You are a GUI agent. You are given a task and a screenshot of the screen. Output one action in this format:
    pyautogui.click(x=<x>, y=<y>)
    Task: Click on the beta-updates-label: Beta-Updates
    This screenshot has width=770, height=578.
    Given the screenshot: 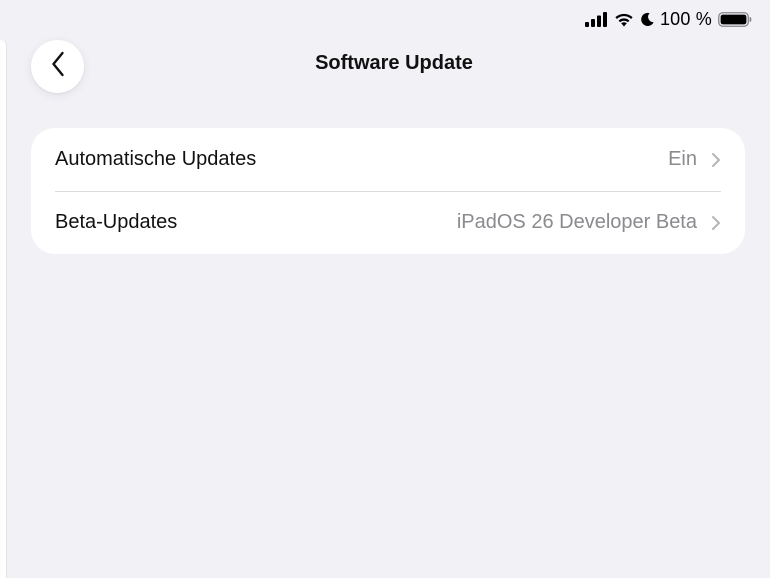 What is the action you would take?
    pyautogui.click(x=116, y=222)
    